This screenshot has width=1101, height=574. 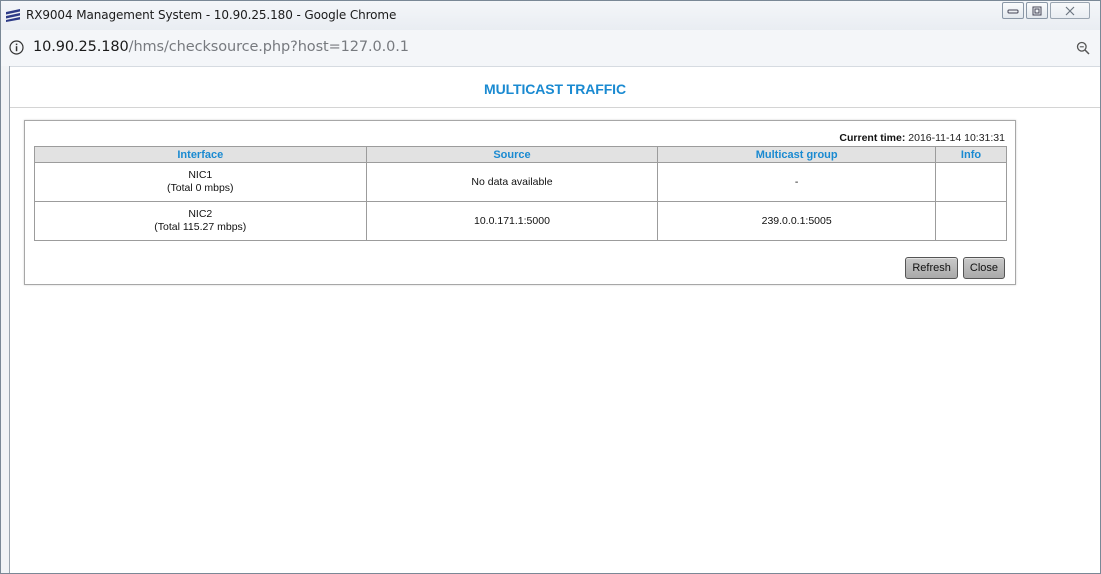 What do you see at coordinates (512, 182) in the screenshot?
I see `cell-source: No data available` at bounding box center [512, 182].